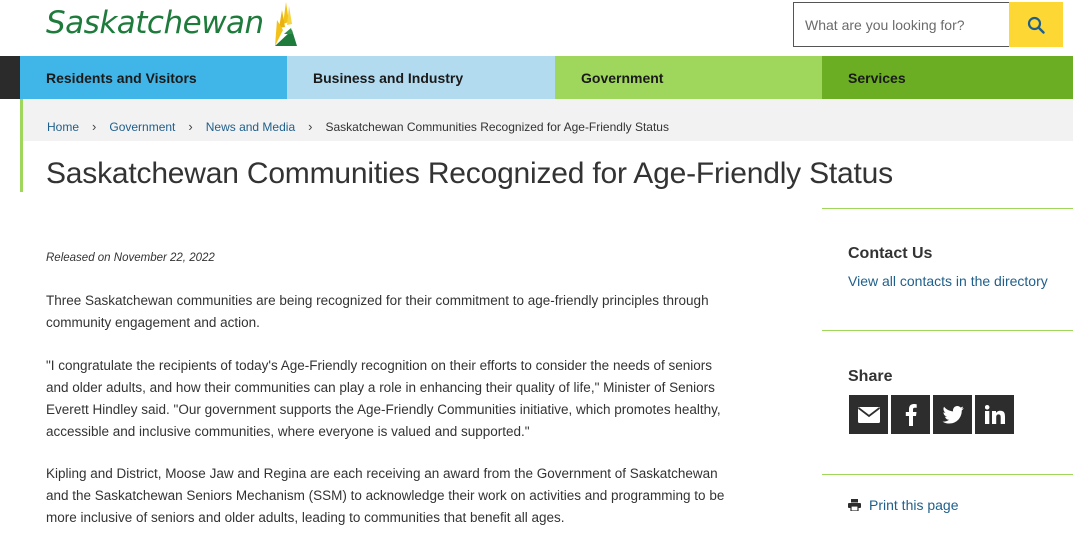  Describe the element at coordinates (890, 253) in the screenshot. I see `contact-us-heading: Contact Us` at that location.